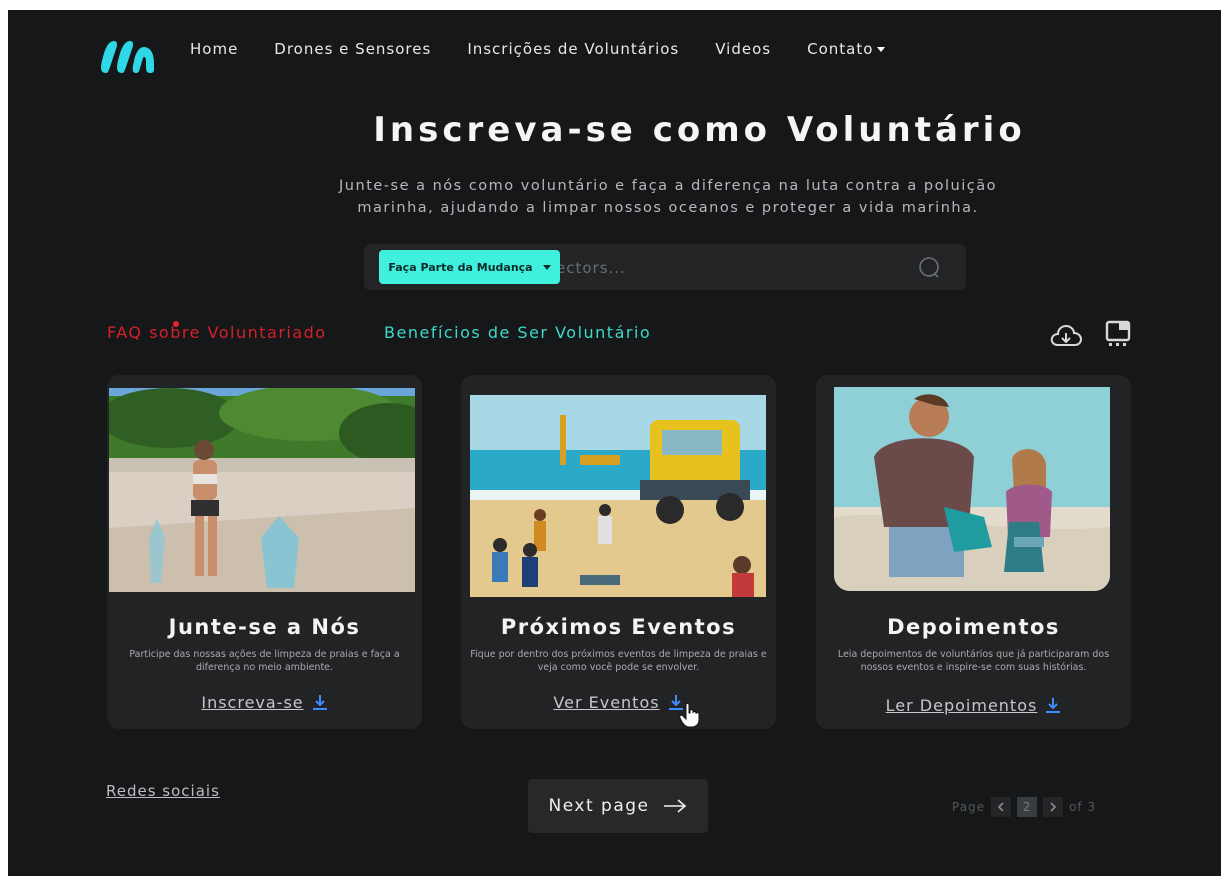 This screenshot has height=884, width=1229. What do you see at coordinates (352, 49) in the screenshot?
I see `nav-item-drones: Drones e Sensores` at bounding box center [352, 49].